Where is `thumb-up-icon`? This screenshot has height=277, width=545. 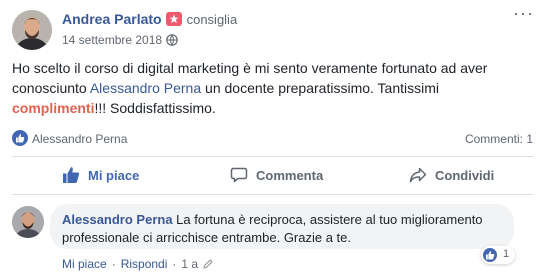 thumb-up-icon is located at coordinates (71, 175).